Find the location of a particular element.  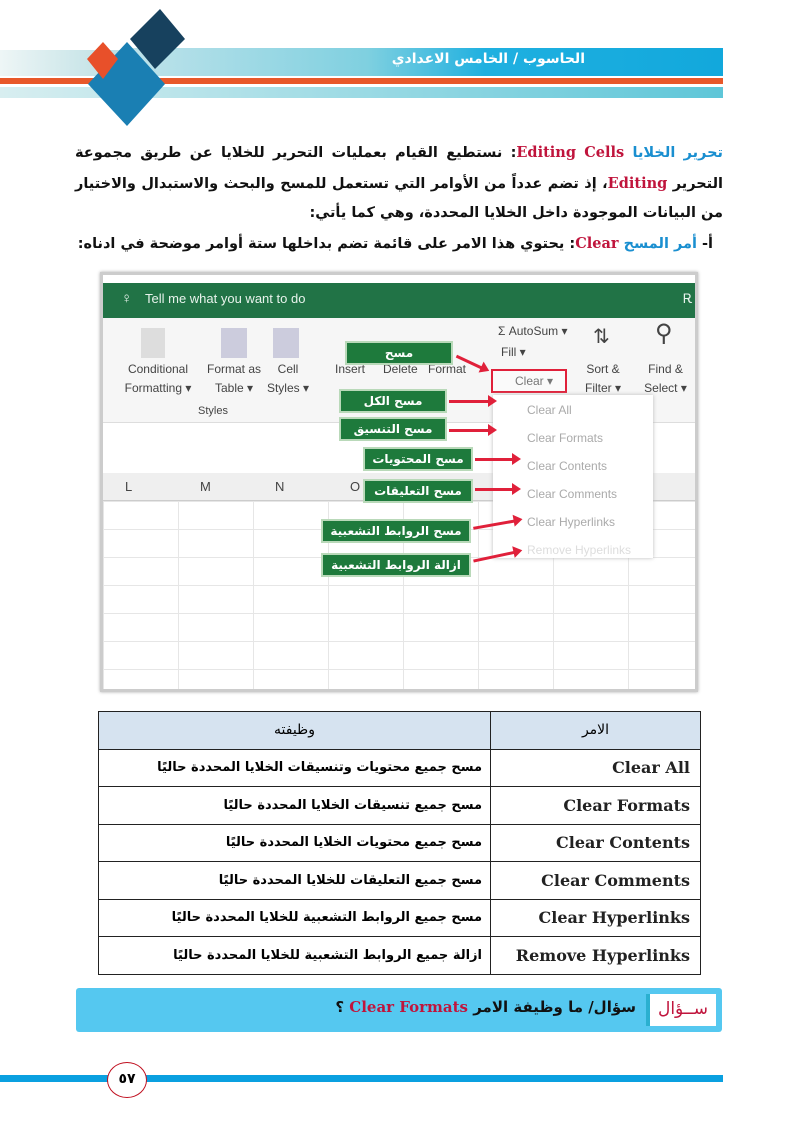

table-header-row: الامر وظيفته is located at coordinates (399, 730).